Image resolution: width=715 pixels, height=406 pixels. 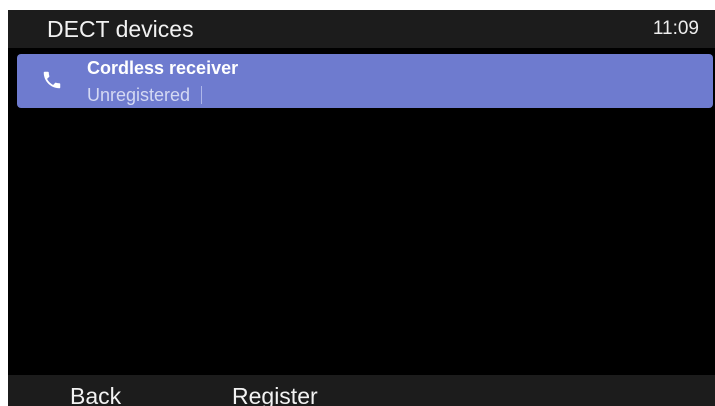 I want to click on header-bar: DECT devices 11:09, so click(x=361, y=29).